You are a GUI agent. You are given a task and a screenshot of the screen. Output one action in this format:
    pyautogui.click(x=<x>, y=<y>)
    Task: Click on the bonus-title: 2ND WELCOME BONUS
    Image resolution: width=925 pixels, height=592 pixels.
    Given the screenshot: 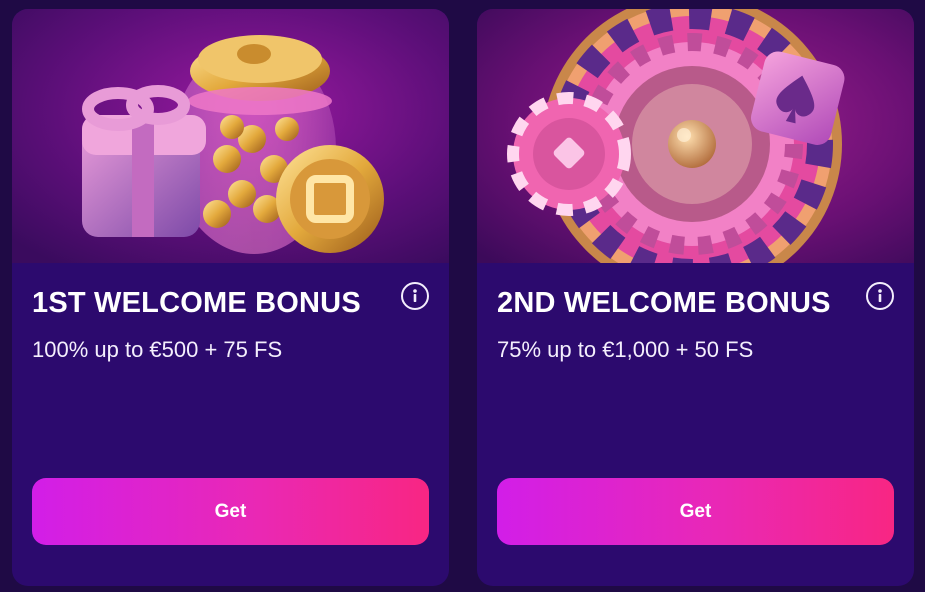 What is the action you would take?
    pyautogui.click(x=664, y=303)
    